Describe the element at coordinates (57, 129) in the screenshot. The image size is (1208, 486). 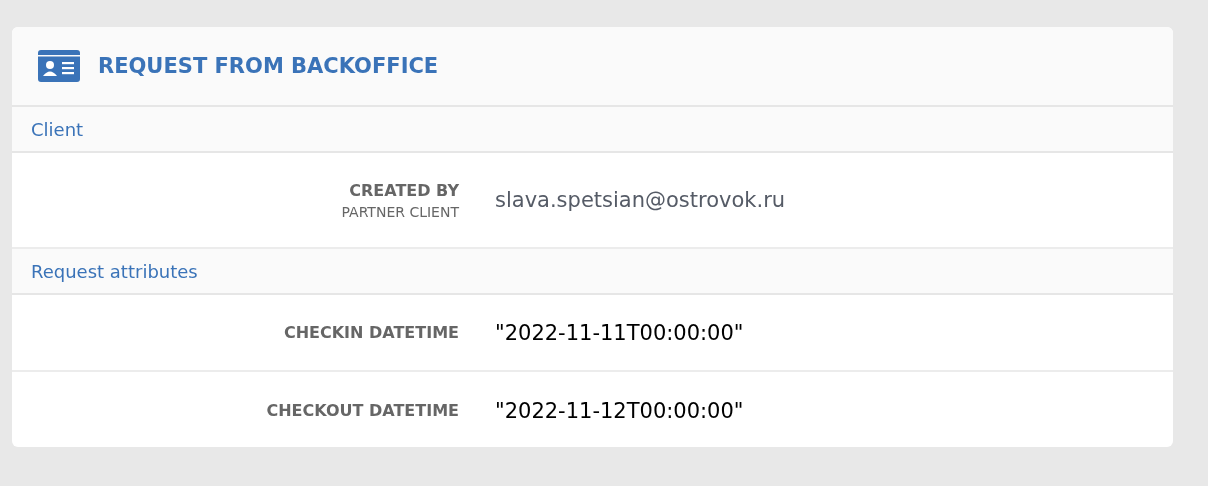
I see `section-title: Client` at that location.